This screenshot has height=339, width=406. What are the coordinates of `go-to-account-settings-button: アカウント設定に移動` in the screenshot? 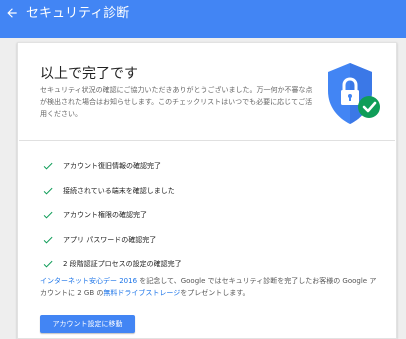 It's located at (87, 324).